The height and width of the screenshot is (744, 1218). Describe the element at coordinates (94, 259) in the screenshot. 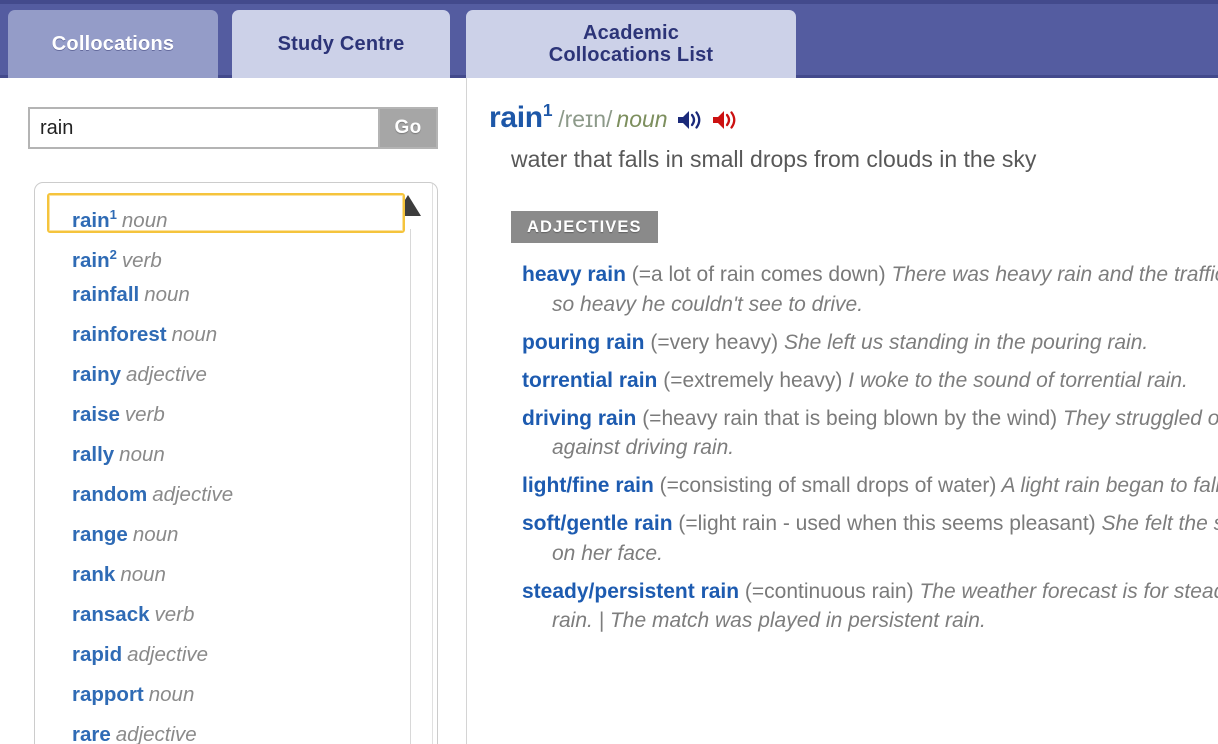

I see `wordlist-item-word: rain2` at that location.